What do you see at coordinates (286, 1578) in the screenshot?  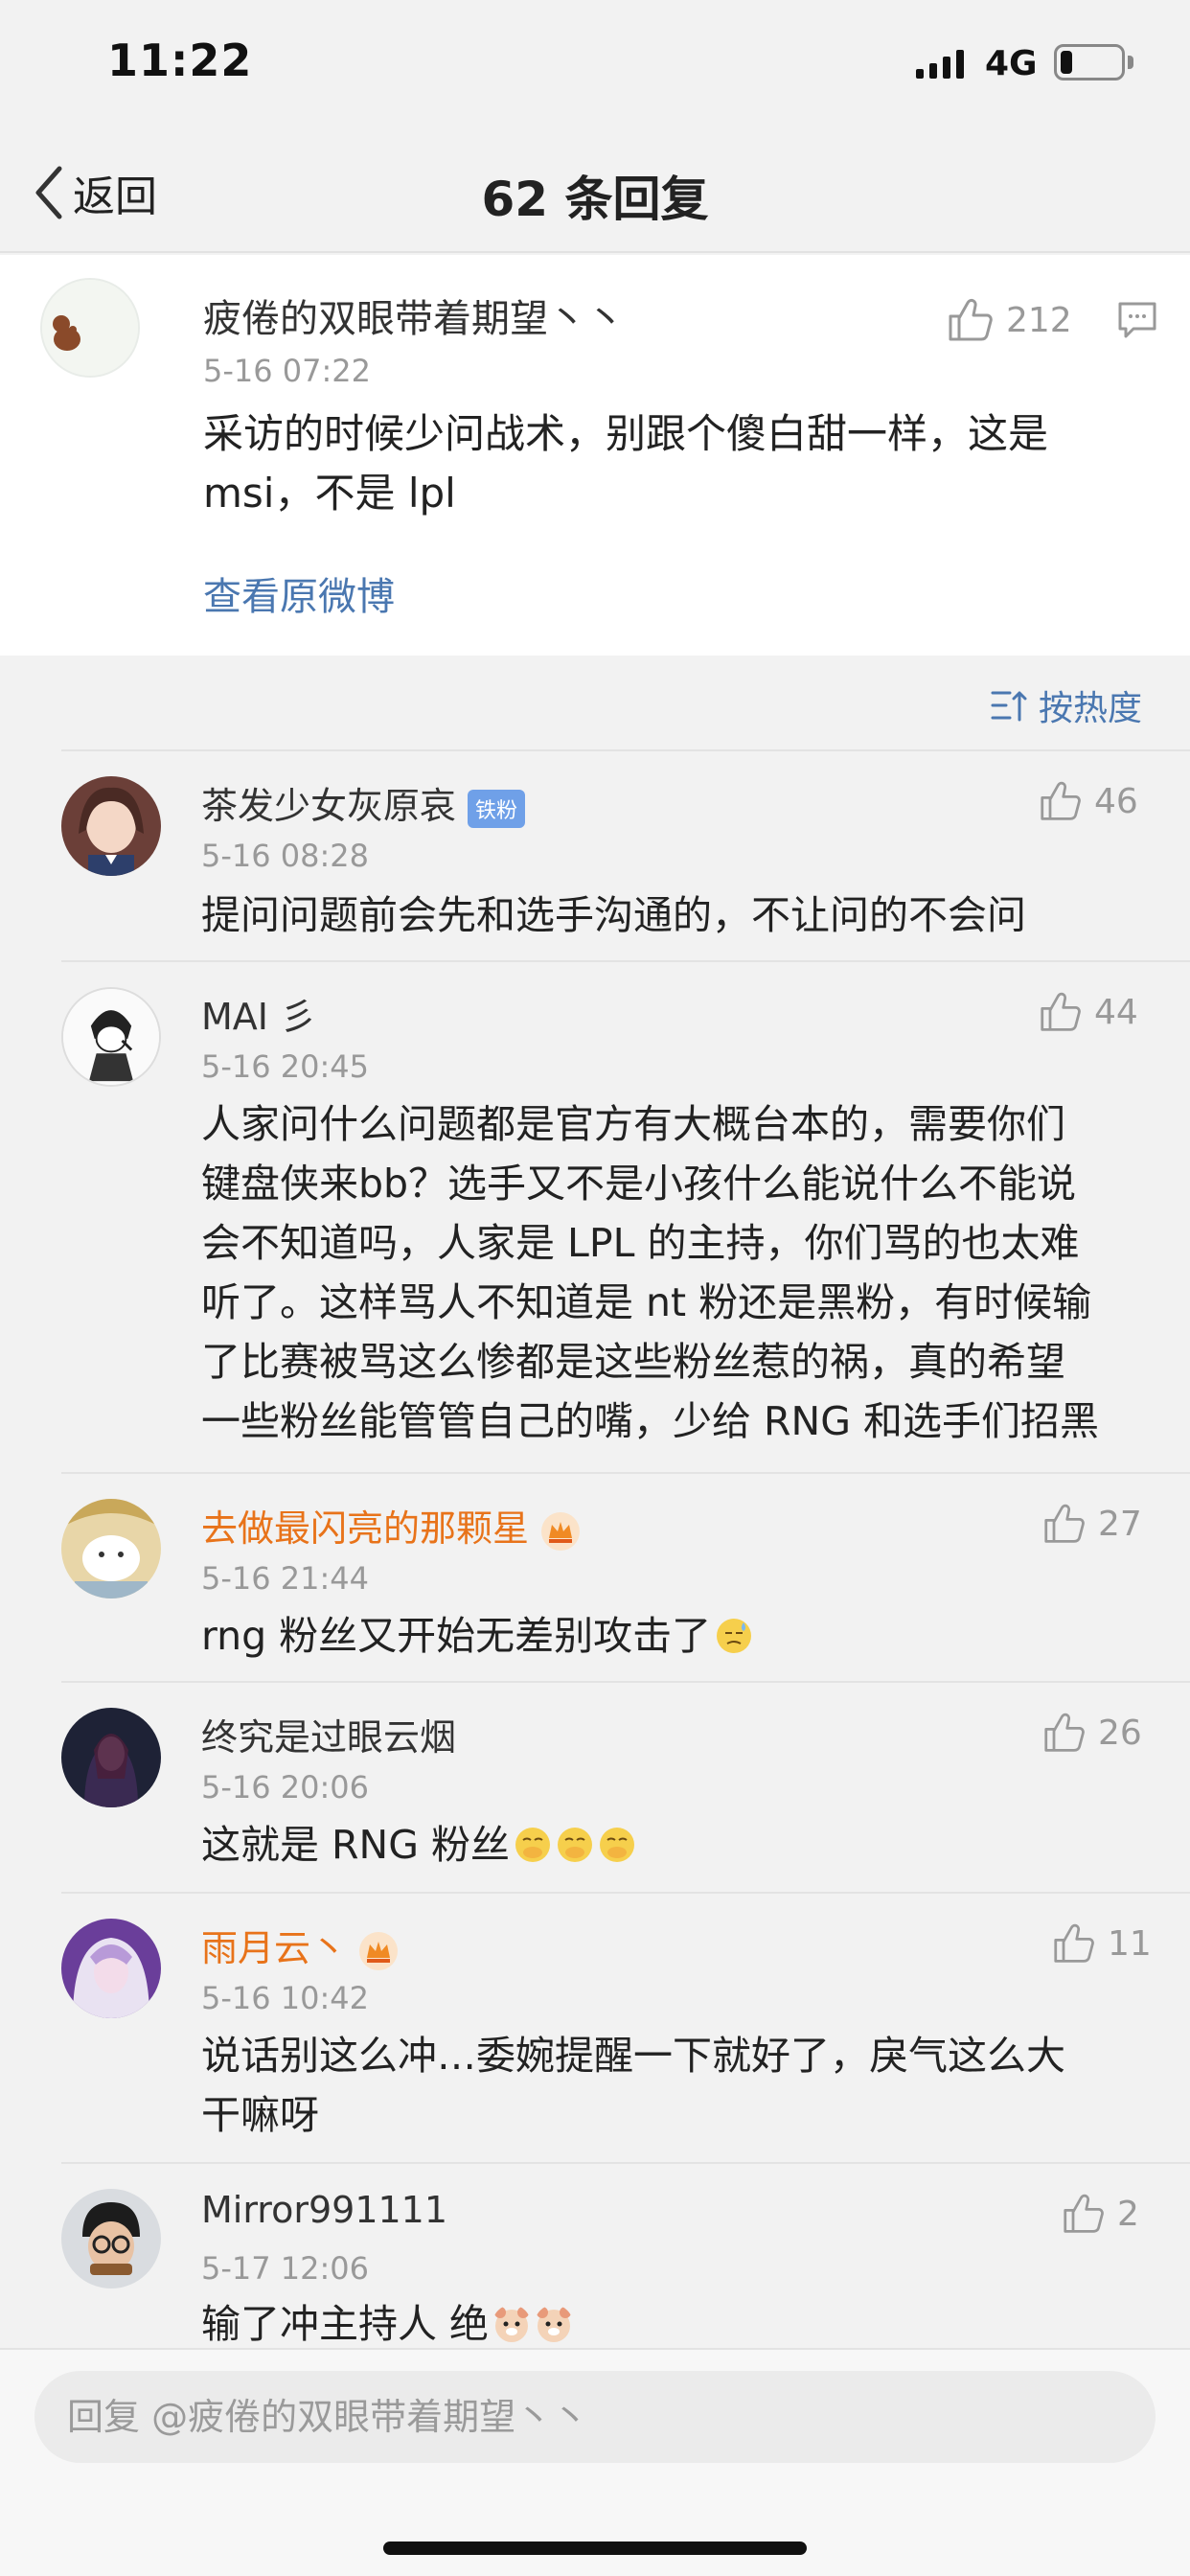 I see `reply-time: 5-16 21:44` at bounding box center [286, 1578].